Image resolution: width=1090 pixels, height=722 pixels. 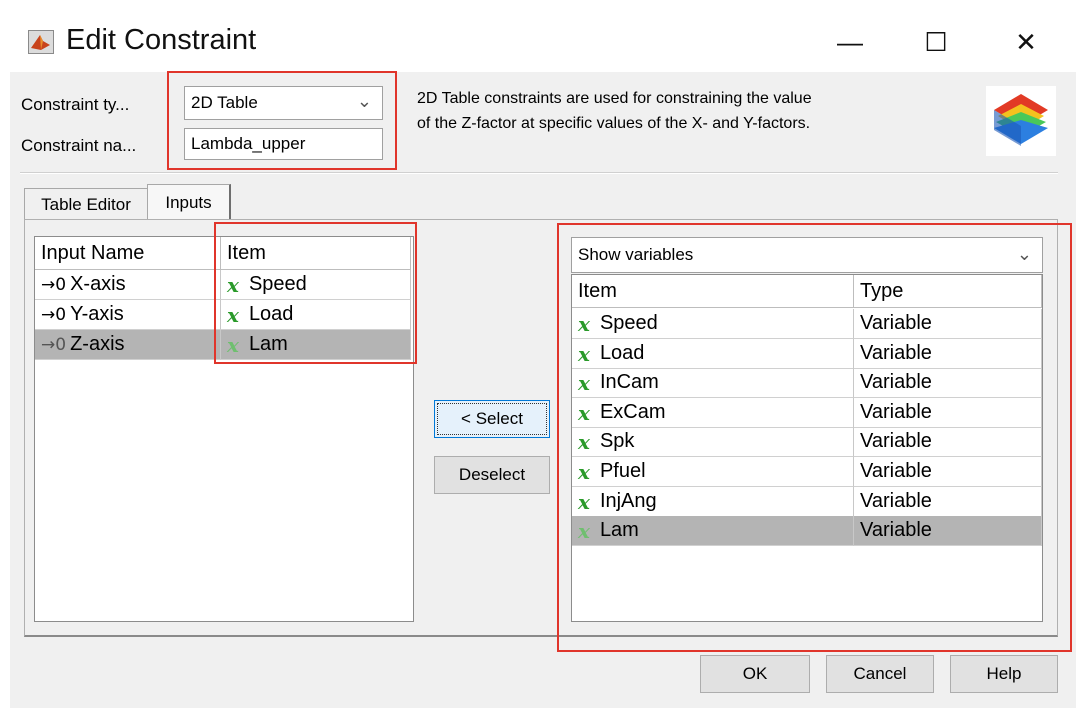 I want to click on help-button: Help, so click(x=1004, y=674).